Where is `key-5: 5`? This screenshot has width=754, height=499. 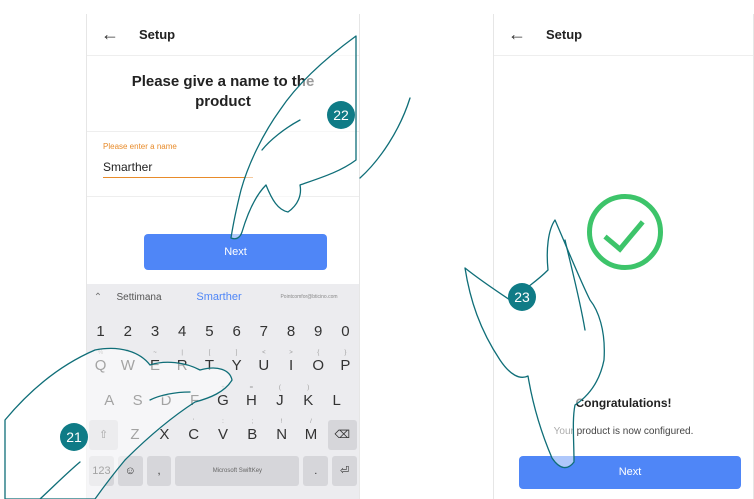
key-5: 5 is located at coordinates (209, 332).